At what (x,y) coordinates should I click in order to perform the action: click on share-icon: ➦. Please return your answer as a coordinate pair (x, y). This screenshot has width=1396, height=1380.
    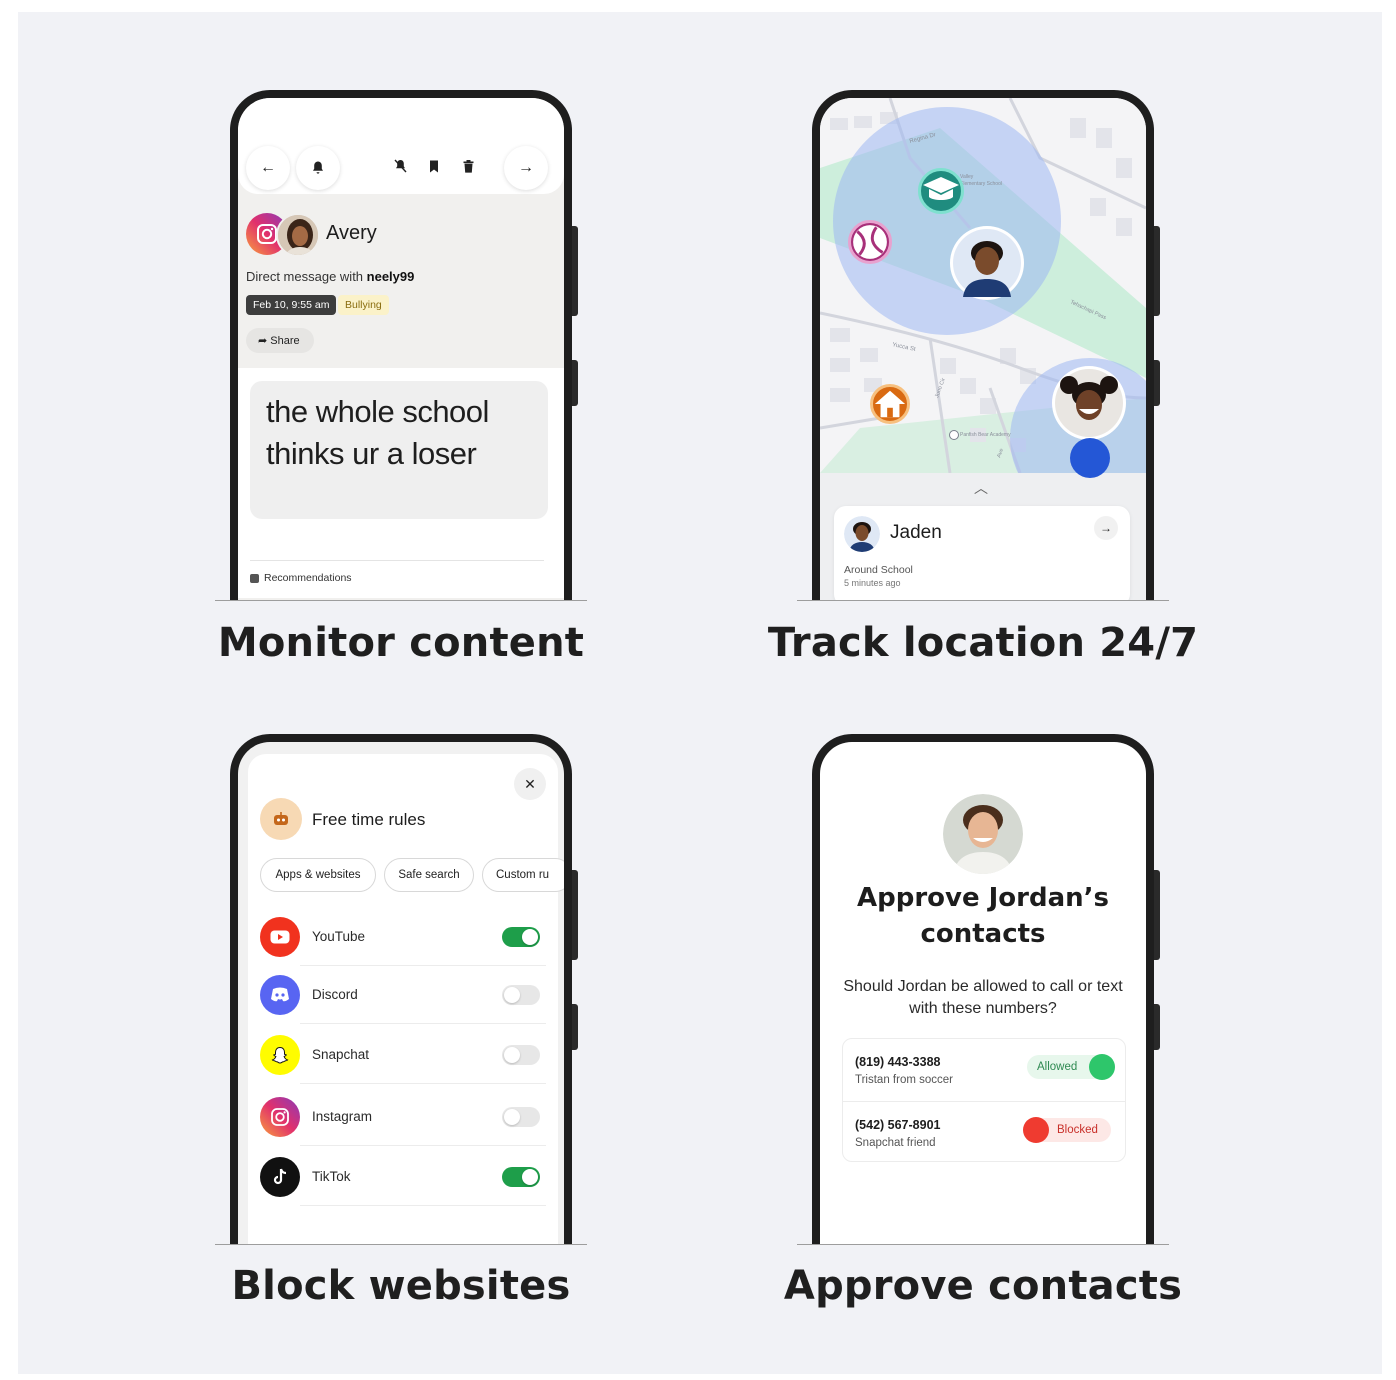
    Looking at the image, I should click on (264, 341).